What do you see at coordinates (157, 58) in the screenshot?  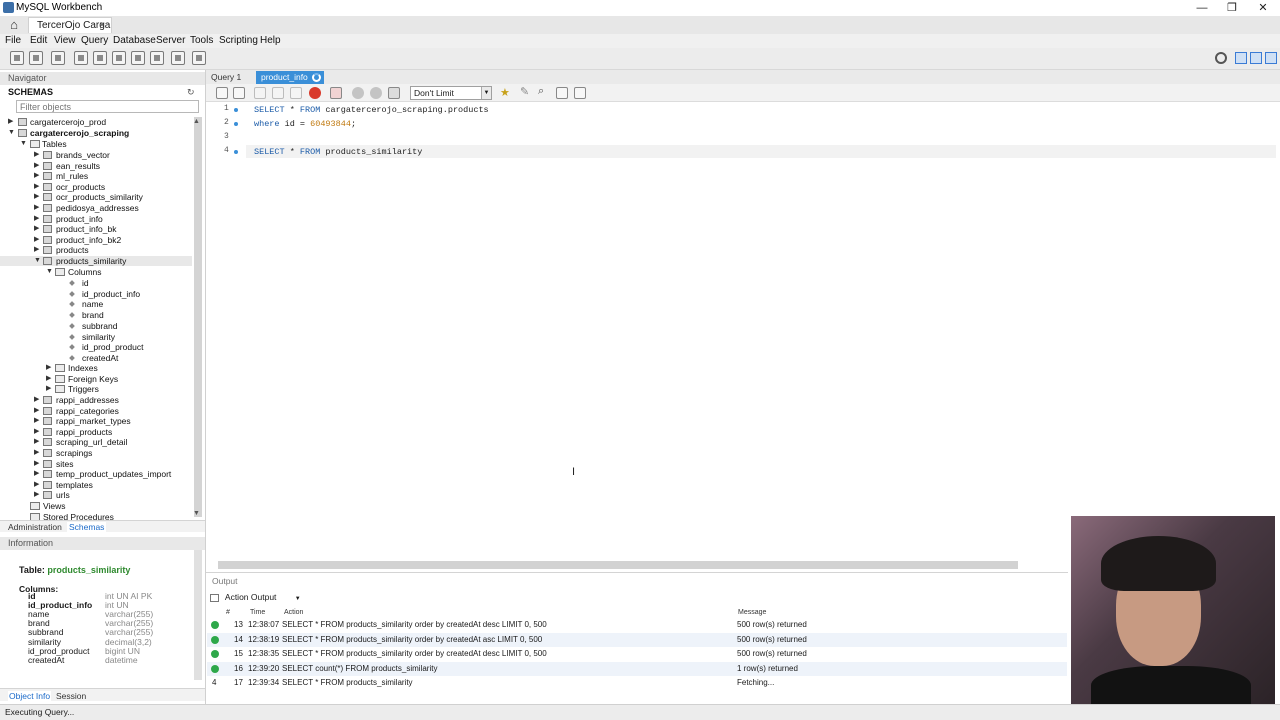 I see `create-function-icon` at bounding box center [157, 58].